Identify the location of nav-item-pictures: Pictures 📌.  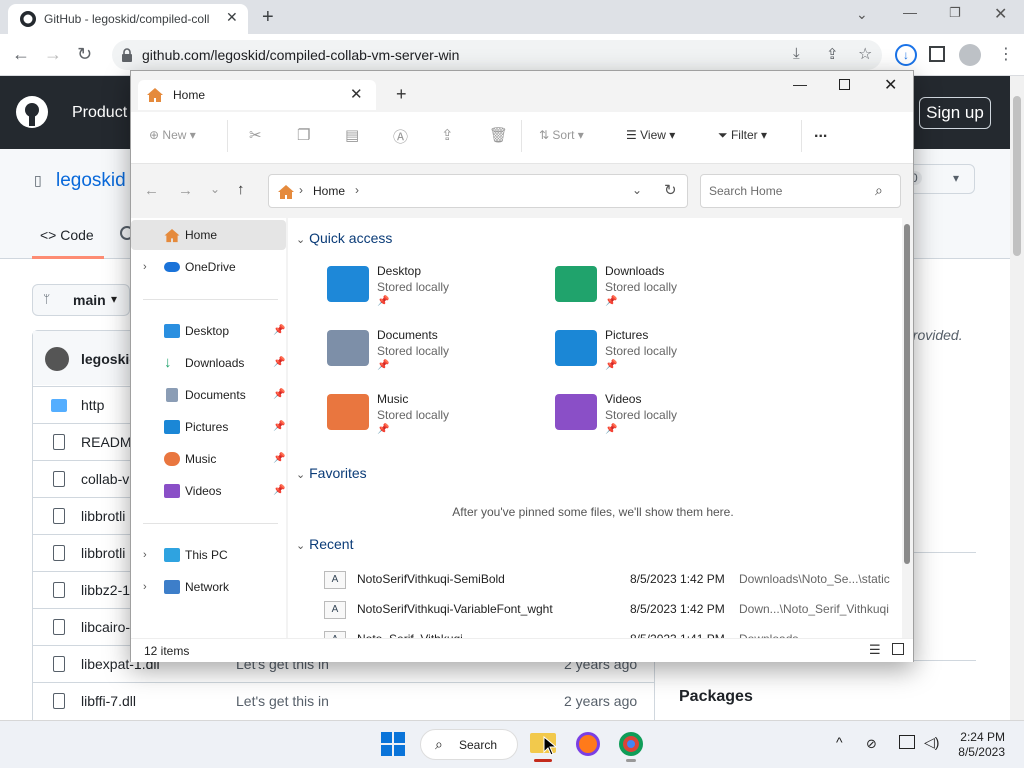
(208, 427).